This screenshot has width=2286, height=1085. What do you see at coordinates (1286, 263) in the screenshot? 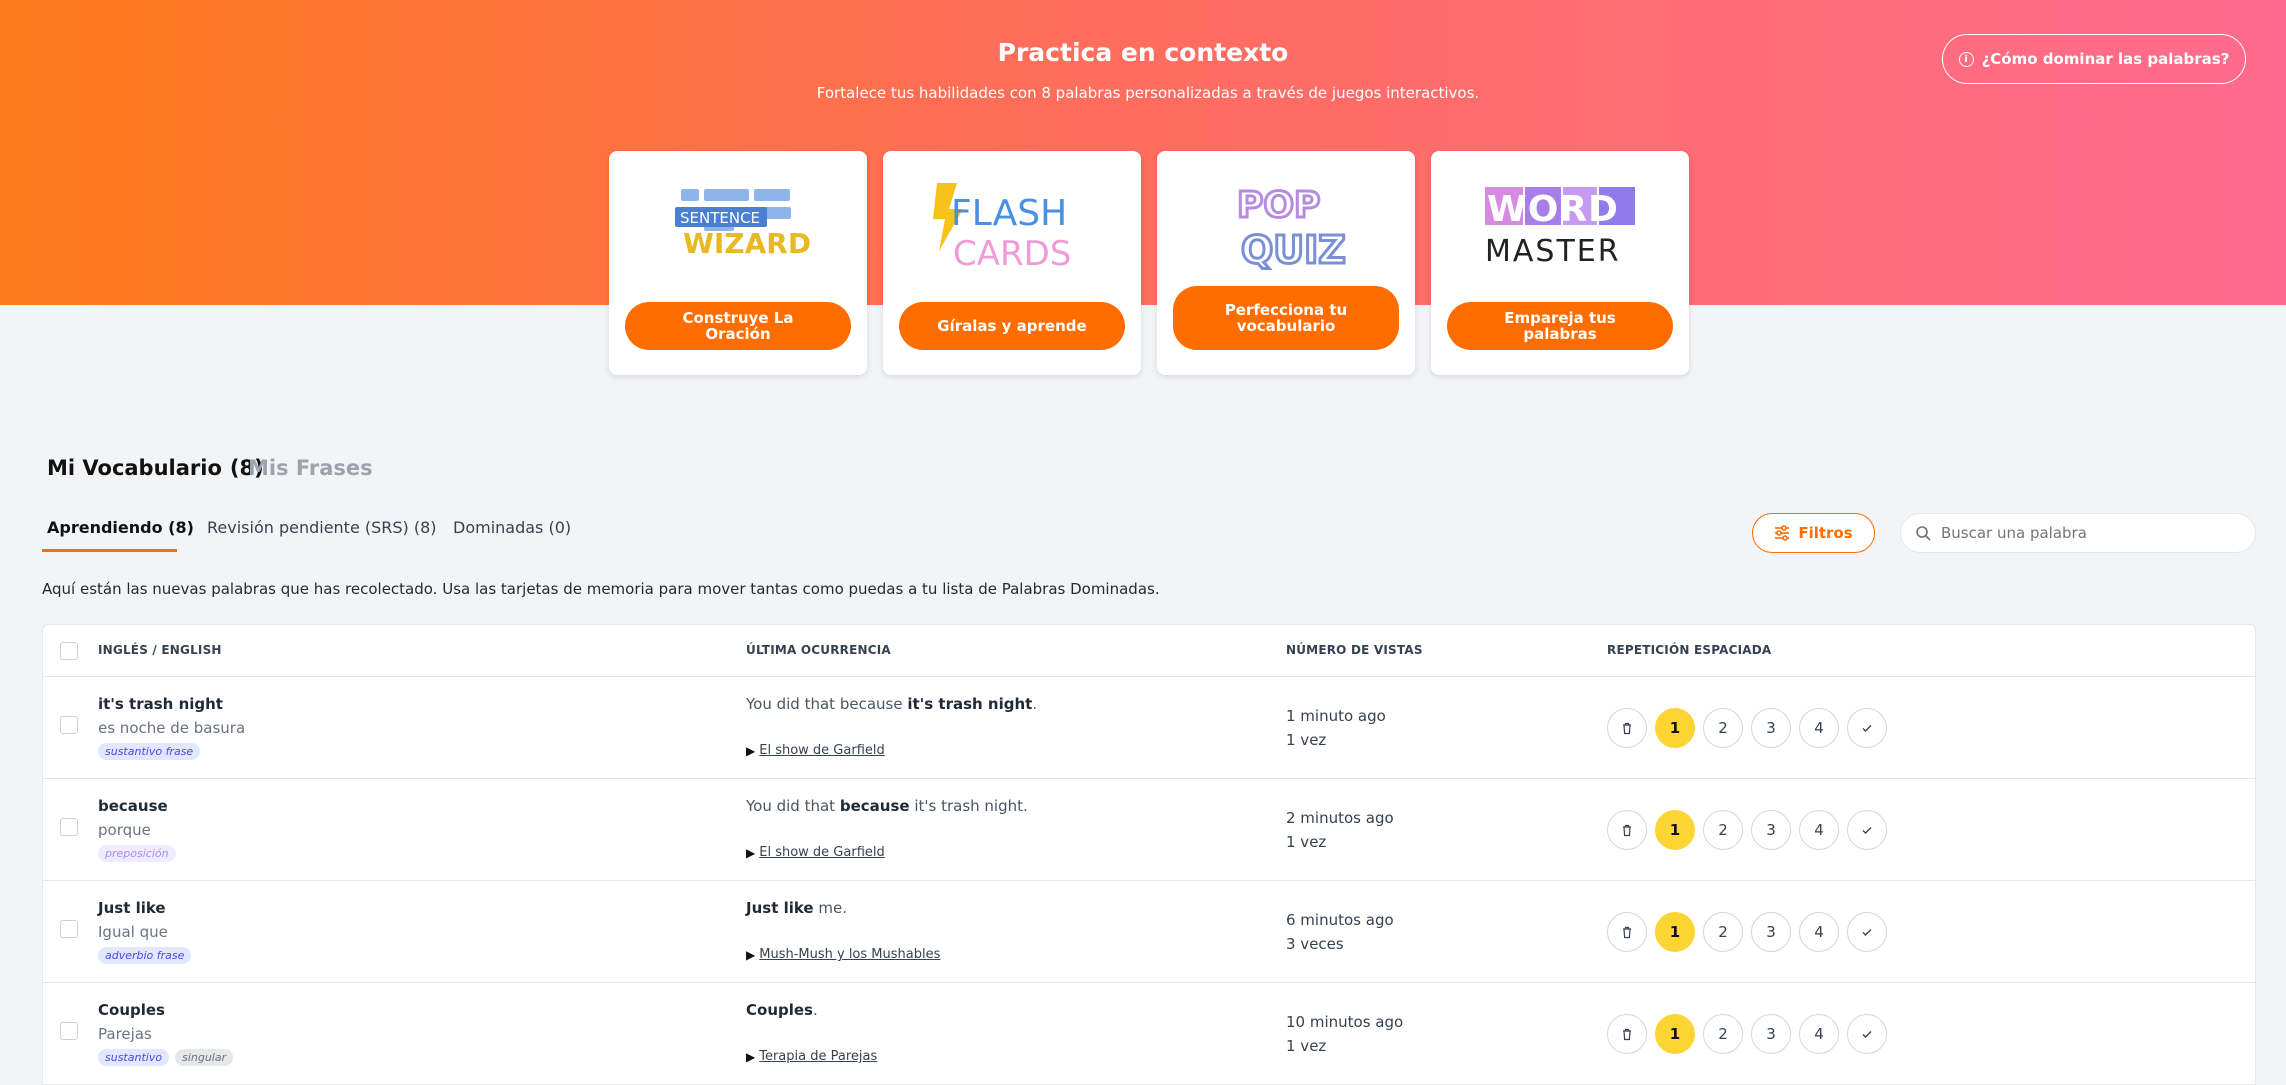
I see `game-card-pop-quiz: POP QUIZ Perfecciona tu vocabulario` at bounding box center [1286, 263].